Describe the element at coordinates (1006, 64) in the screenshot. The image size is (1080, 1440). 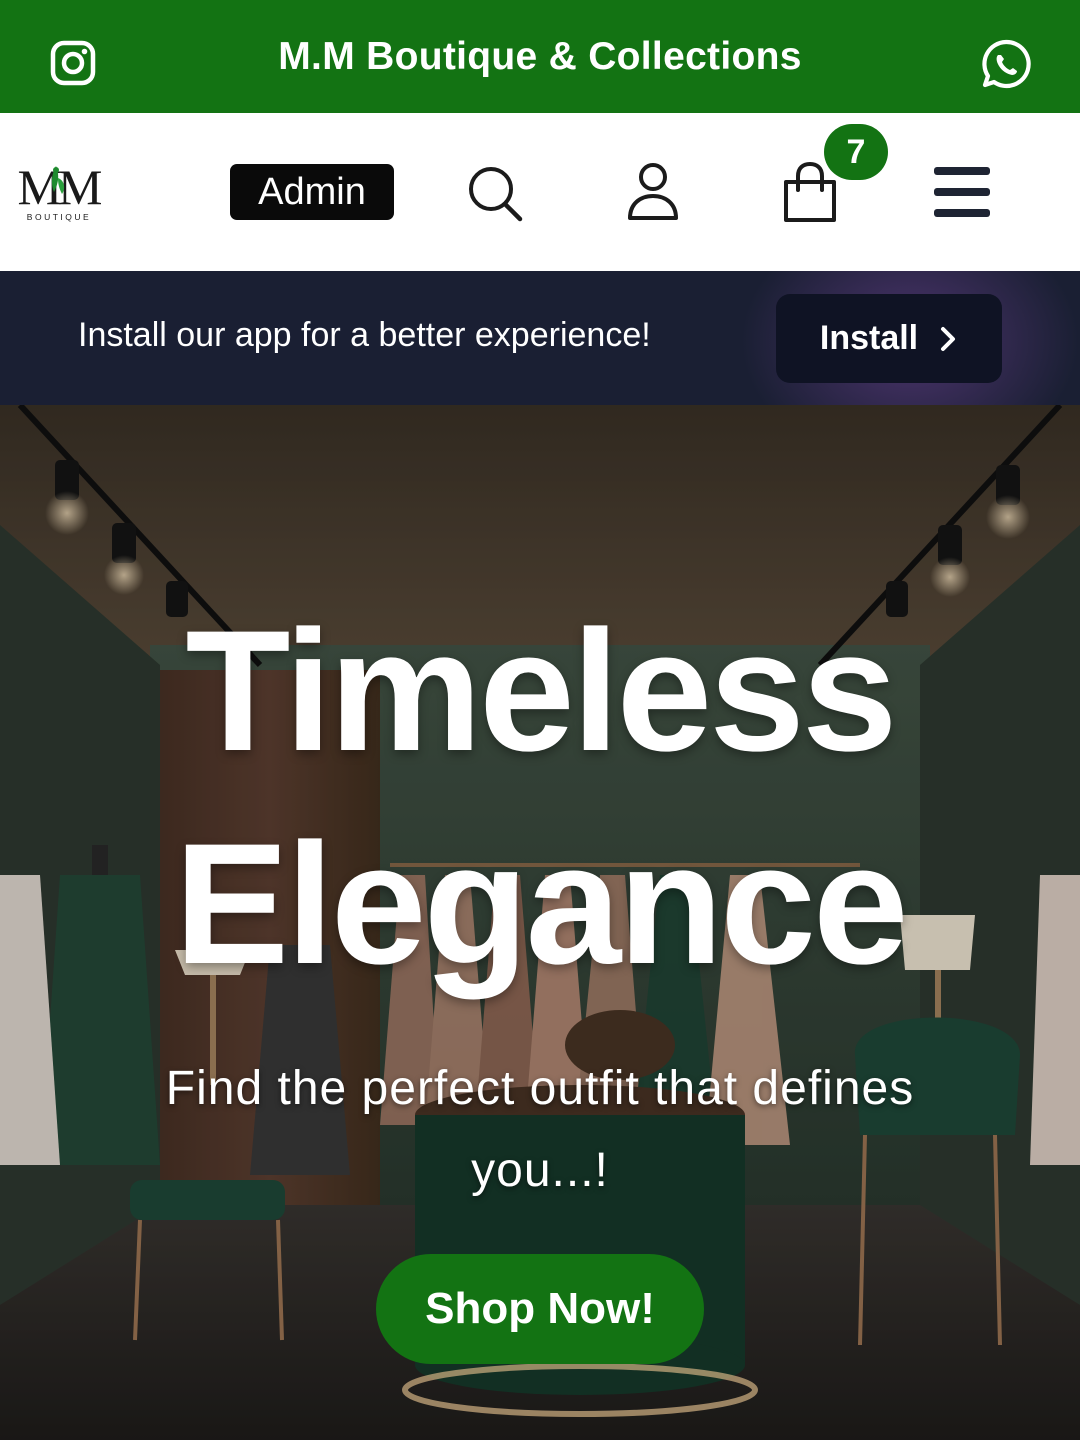
I see `whatsapp-icon` at that location.